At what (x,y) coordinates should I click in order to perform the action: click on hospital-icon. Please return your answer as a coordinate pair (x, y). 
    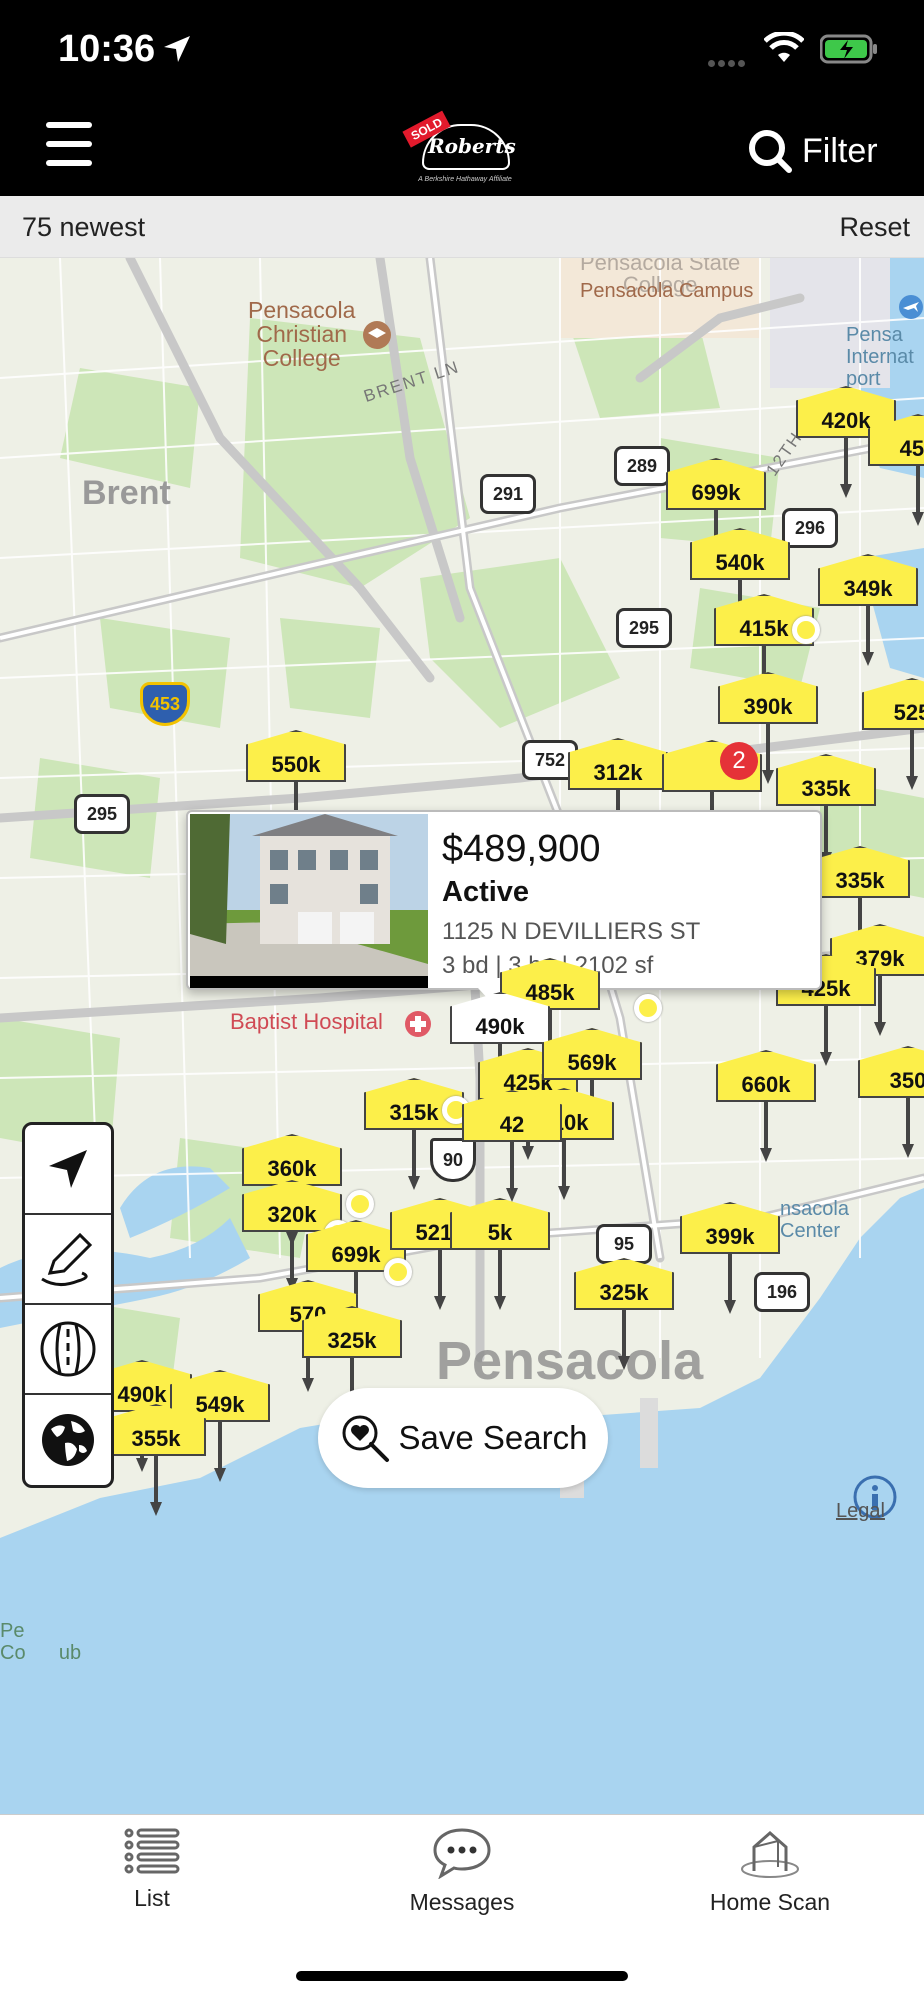
    Looking at the image, I should click on (418, 1024).